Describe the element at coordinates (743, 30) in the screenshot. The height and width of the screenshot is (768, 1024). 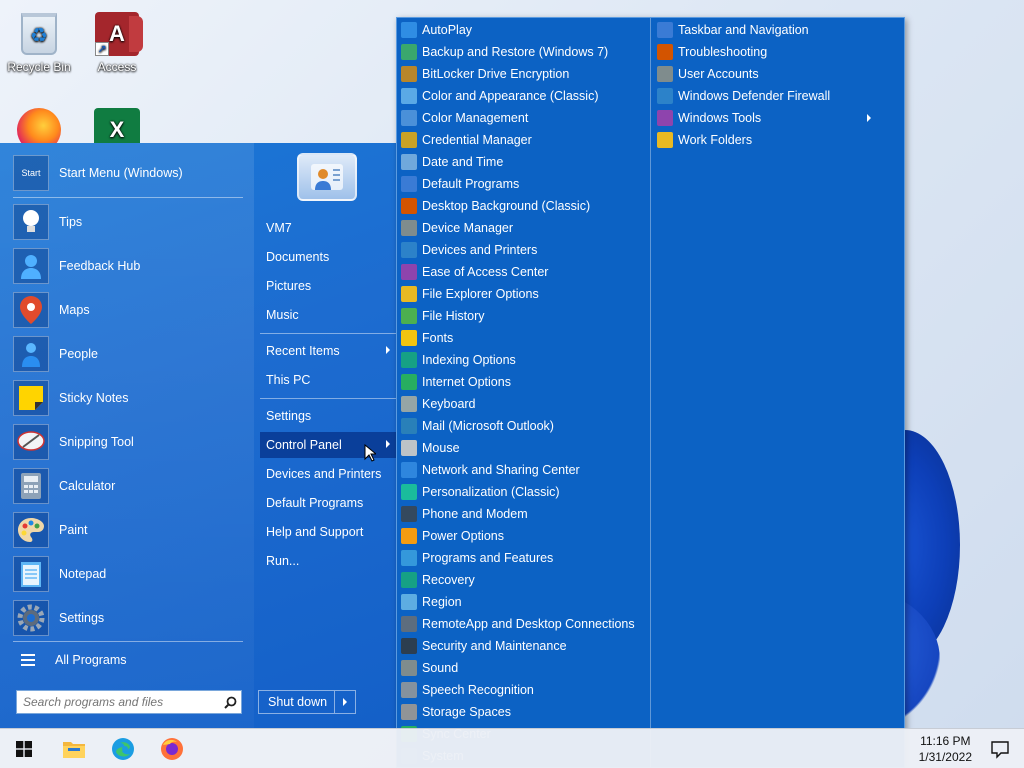
I see `cp-item-label: Taskbar and Navigation` at that location.